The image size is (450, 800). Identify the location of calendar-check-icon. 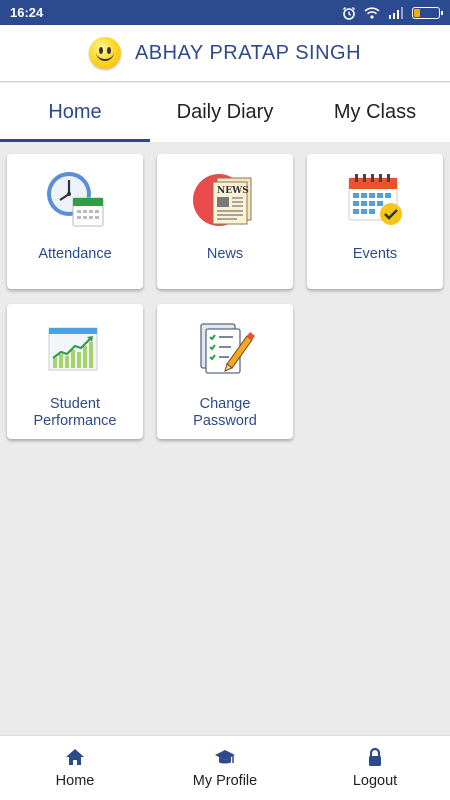
(375, 199).